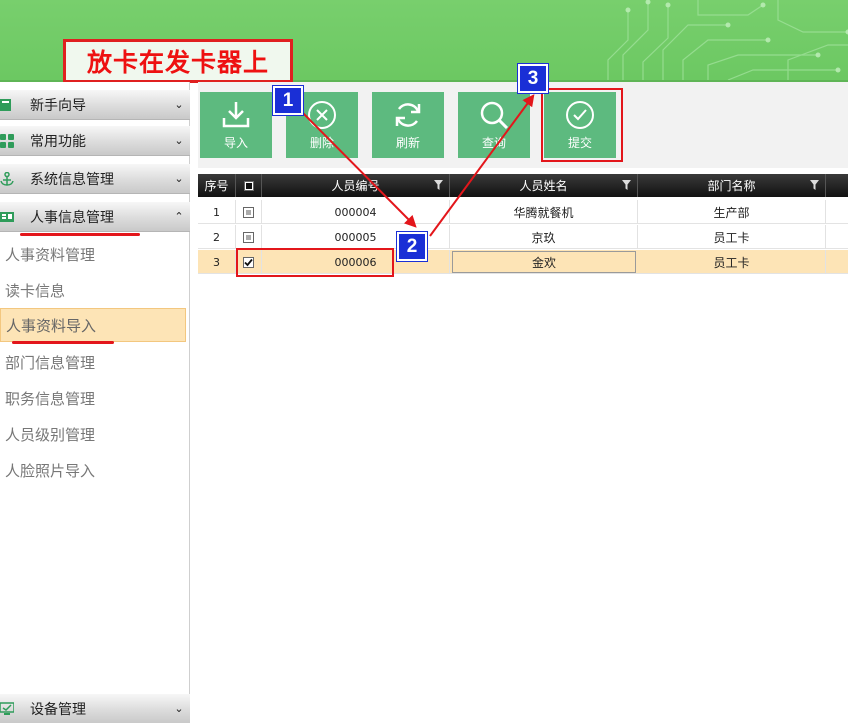 The image size is (848, 723). What do you see at coordinates (95, 141) in the screenshot?
I see `sidebar-group-common: 常用功能 ⌄` at bounding box center [95, 141].